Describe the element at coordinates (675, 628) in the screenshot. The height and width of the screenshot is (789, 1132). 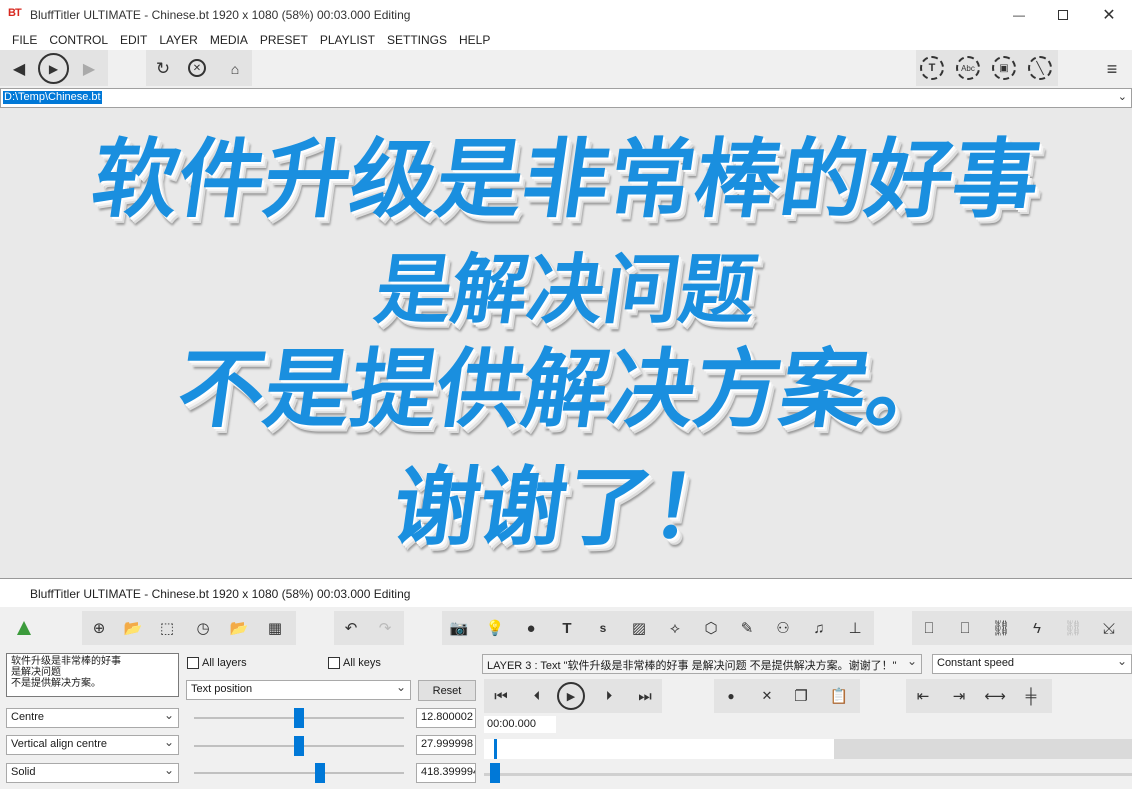
I see `path-icon: ⟡` at that location.